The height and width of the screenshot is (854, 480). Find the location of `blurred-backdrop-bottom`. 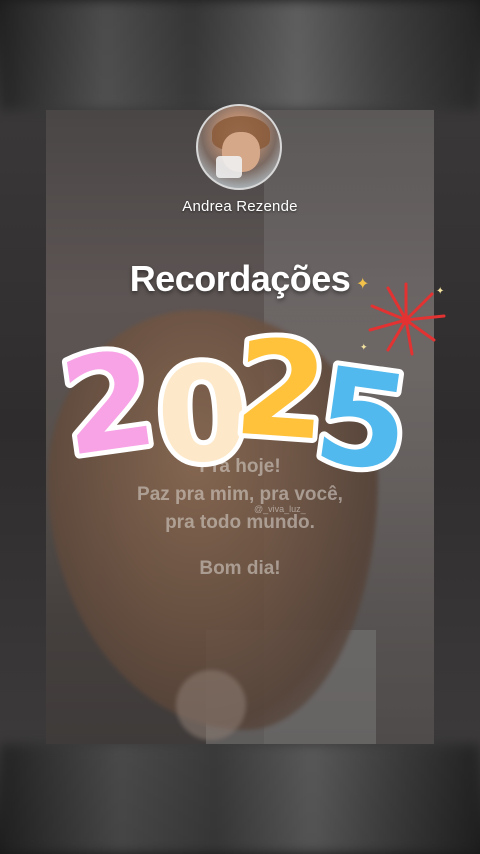

blurred-backdrop-bottom is located at coordinates (240, 799).